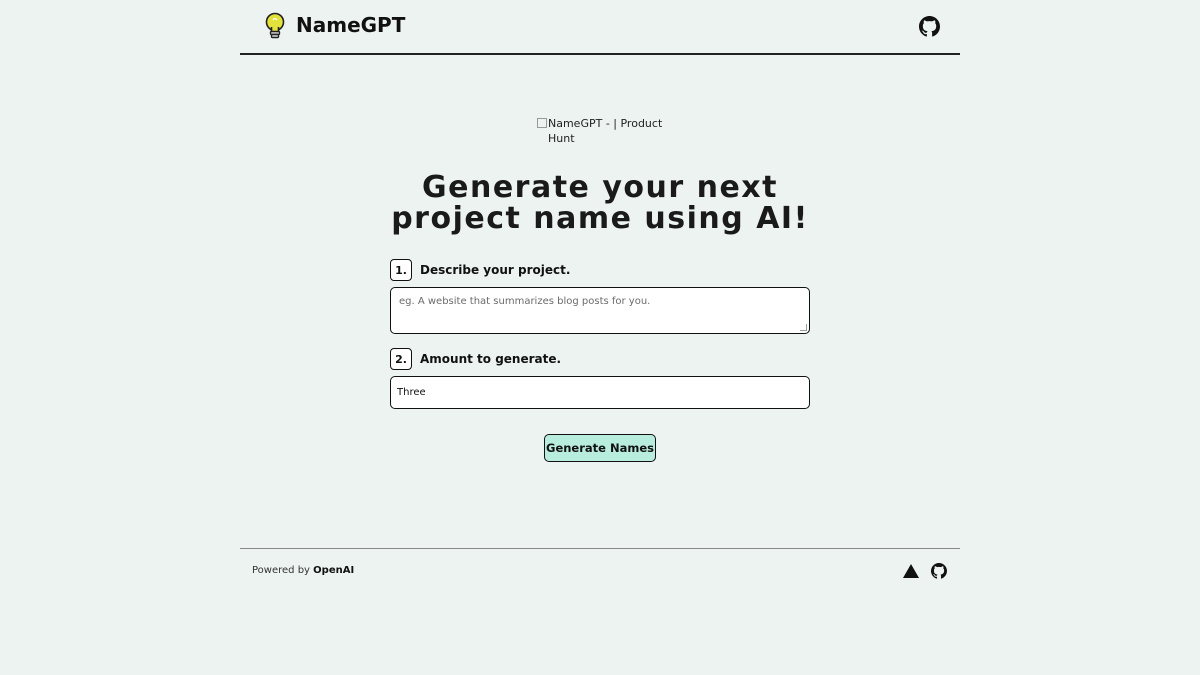  I want to click on step-2-number: 2., so click(401, 359).